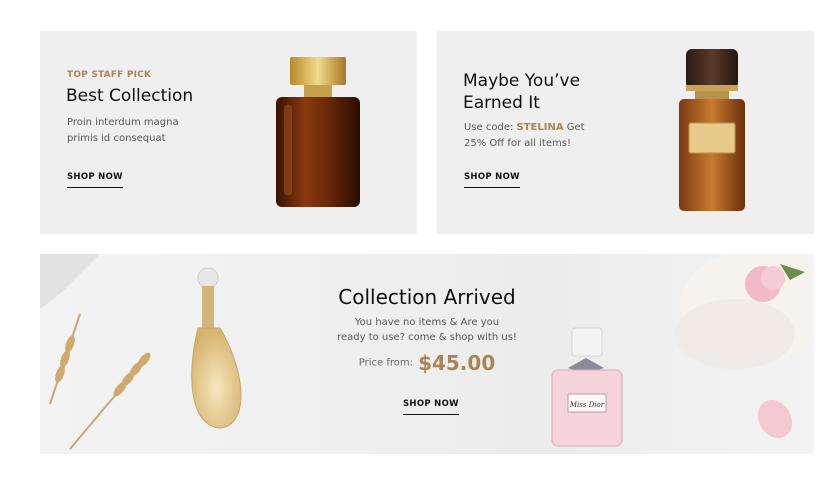 Image resolution: width=836 pixels, height=484 pixels. Describe the element at coordinates (522, 81) in the screenshot. I see `card-title-line1: Maybe You’ve` at that location.